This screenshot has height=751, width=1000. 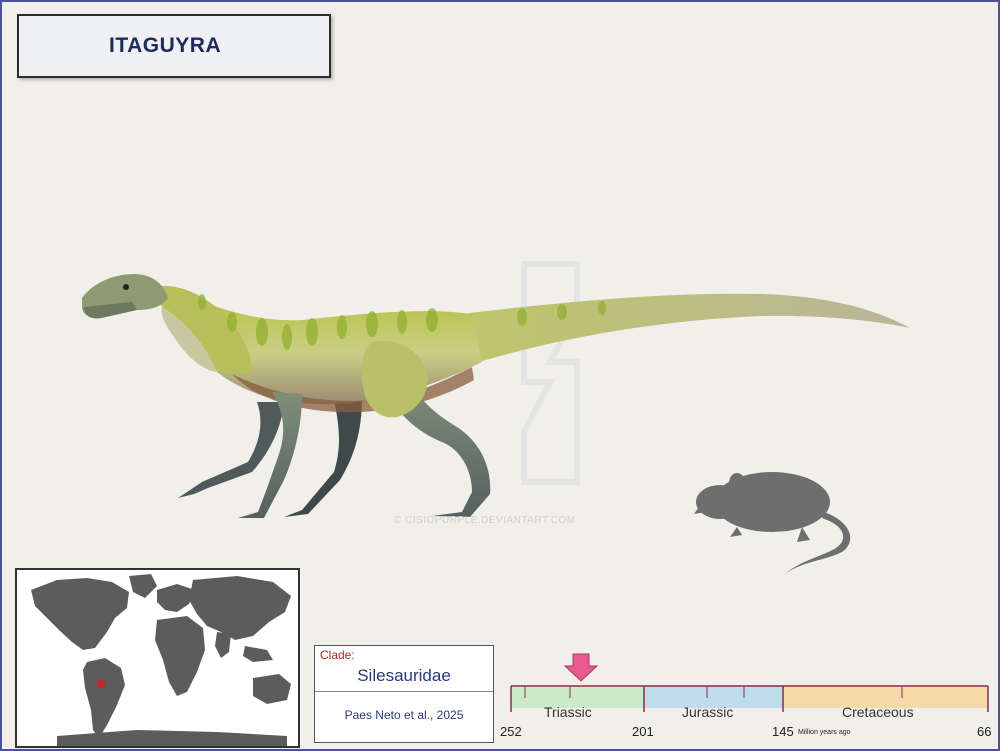 What do you see at coordinates (101, 684) in the screenshot?
I see `locality-marker` at bounding box center [101, 684].